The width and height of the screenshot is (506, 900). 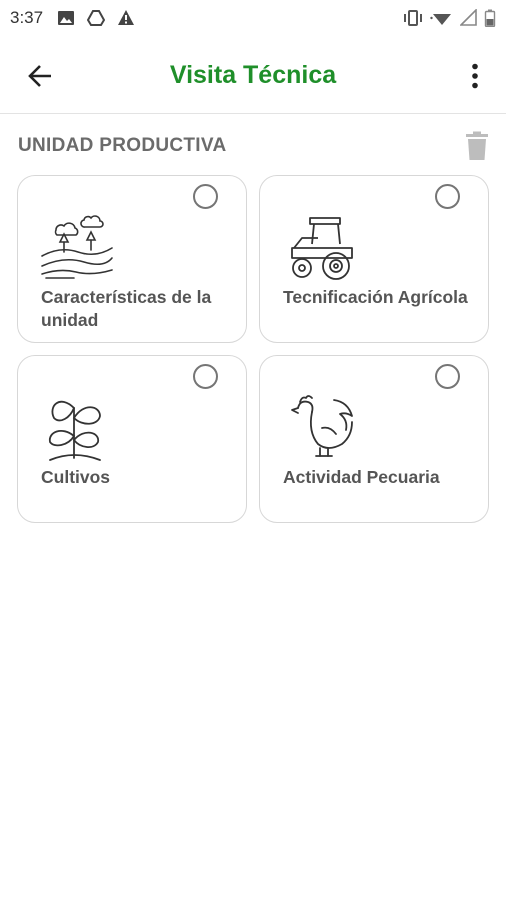 I want to click on more-vert-icon, so click(x=475, y=76).